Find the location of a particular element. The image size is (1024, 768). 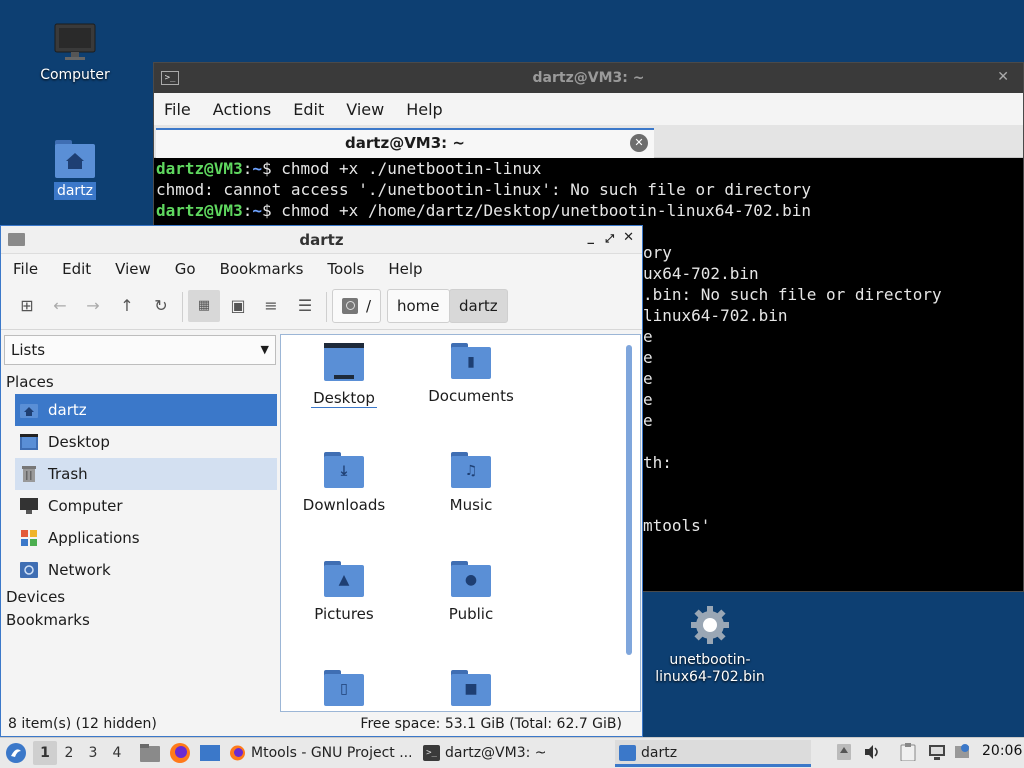

desktop-icon is located at coordinates (29, 442).